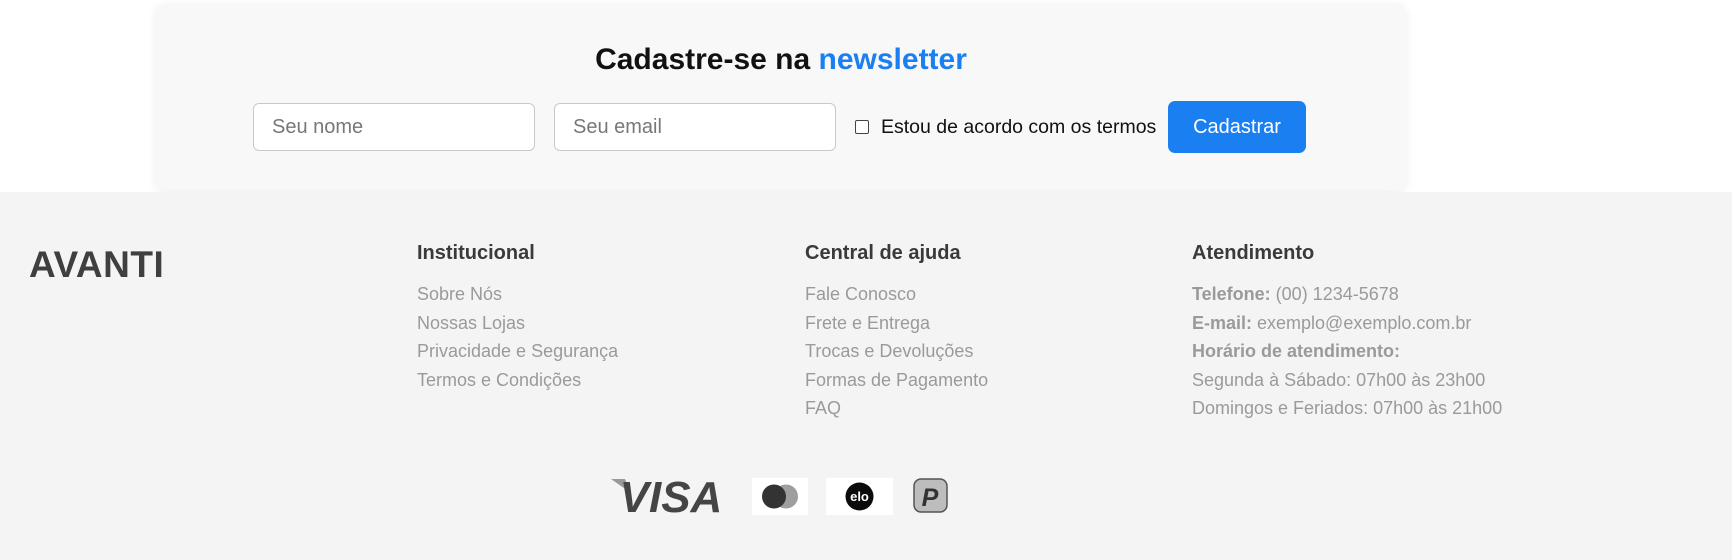 Image resolution: width=1732 pixels, height=560 pixels. I want to click on brand-logo: AVANTI, so click(96, 265).